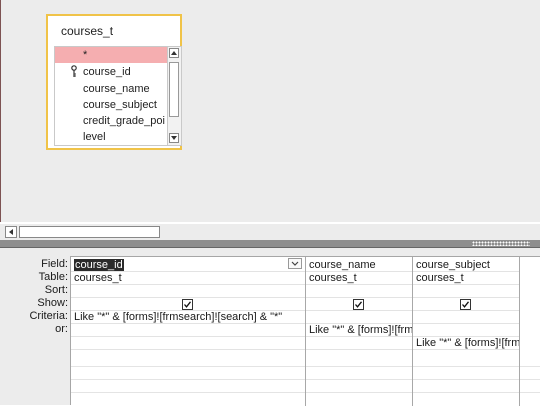 This screenshot has height=406, width=540. I want to click on table-title: courses_t, so click(87, 31).